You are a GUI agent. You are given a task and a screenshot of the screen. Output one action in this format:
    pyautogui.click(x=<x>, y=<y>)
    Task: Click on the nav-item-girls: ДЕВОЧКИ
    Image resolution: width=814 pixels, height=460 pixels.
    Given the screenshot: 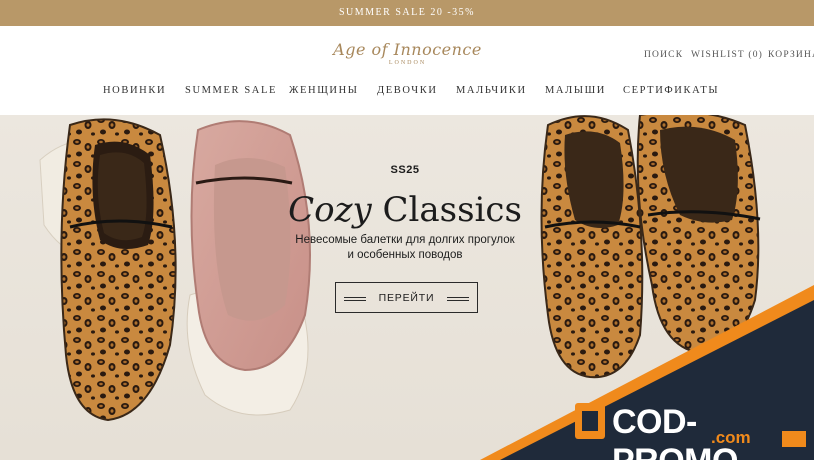 What is the action you would take?
    pyautogui.click(x=407, y=90)
    